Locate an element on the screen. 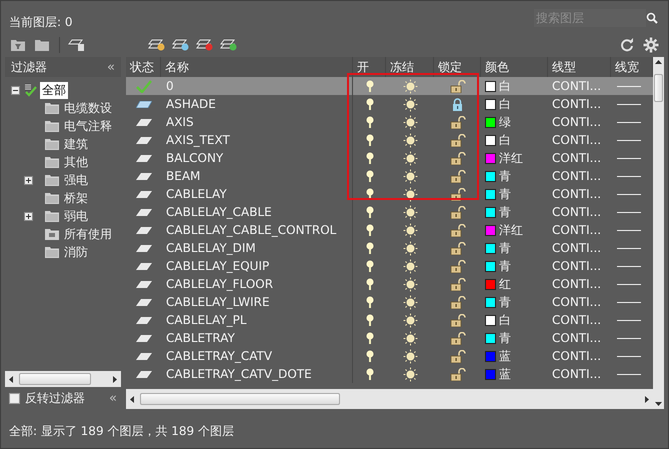 The width and height of the screenshot is (669, 449). padlock-icon is located at coordinates (457, 104).